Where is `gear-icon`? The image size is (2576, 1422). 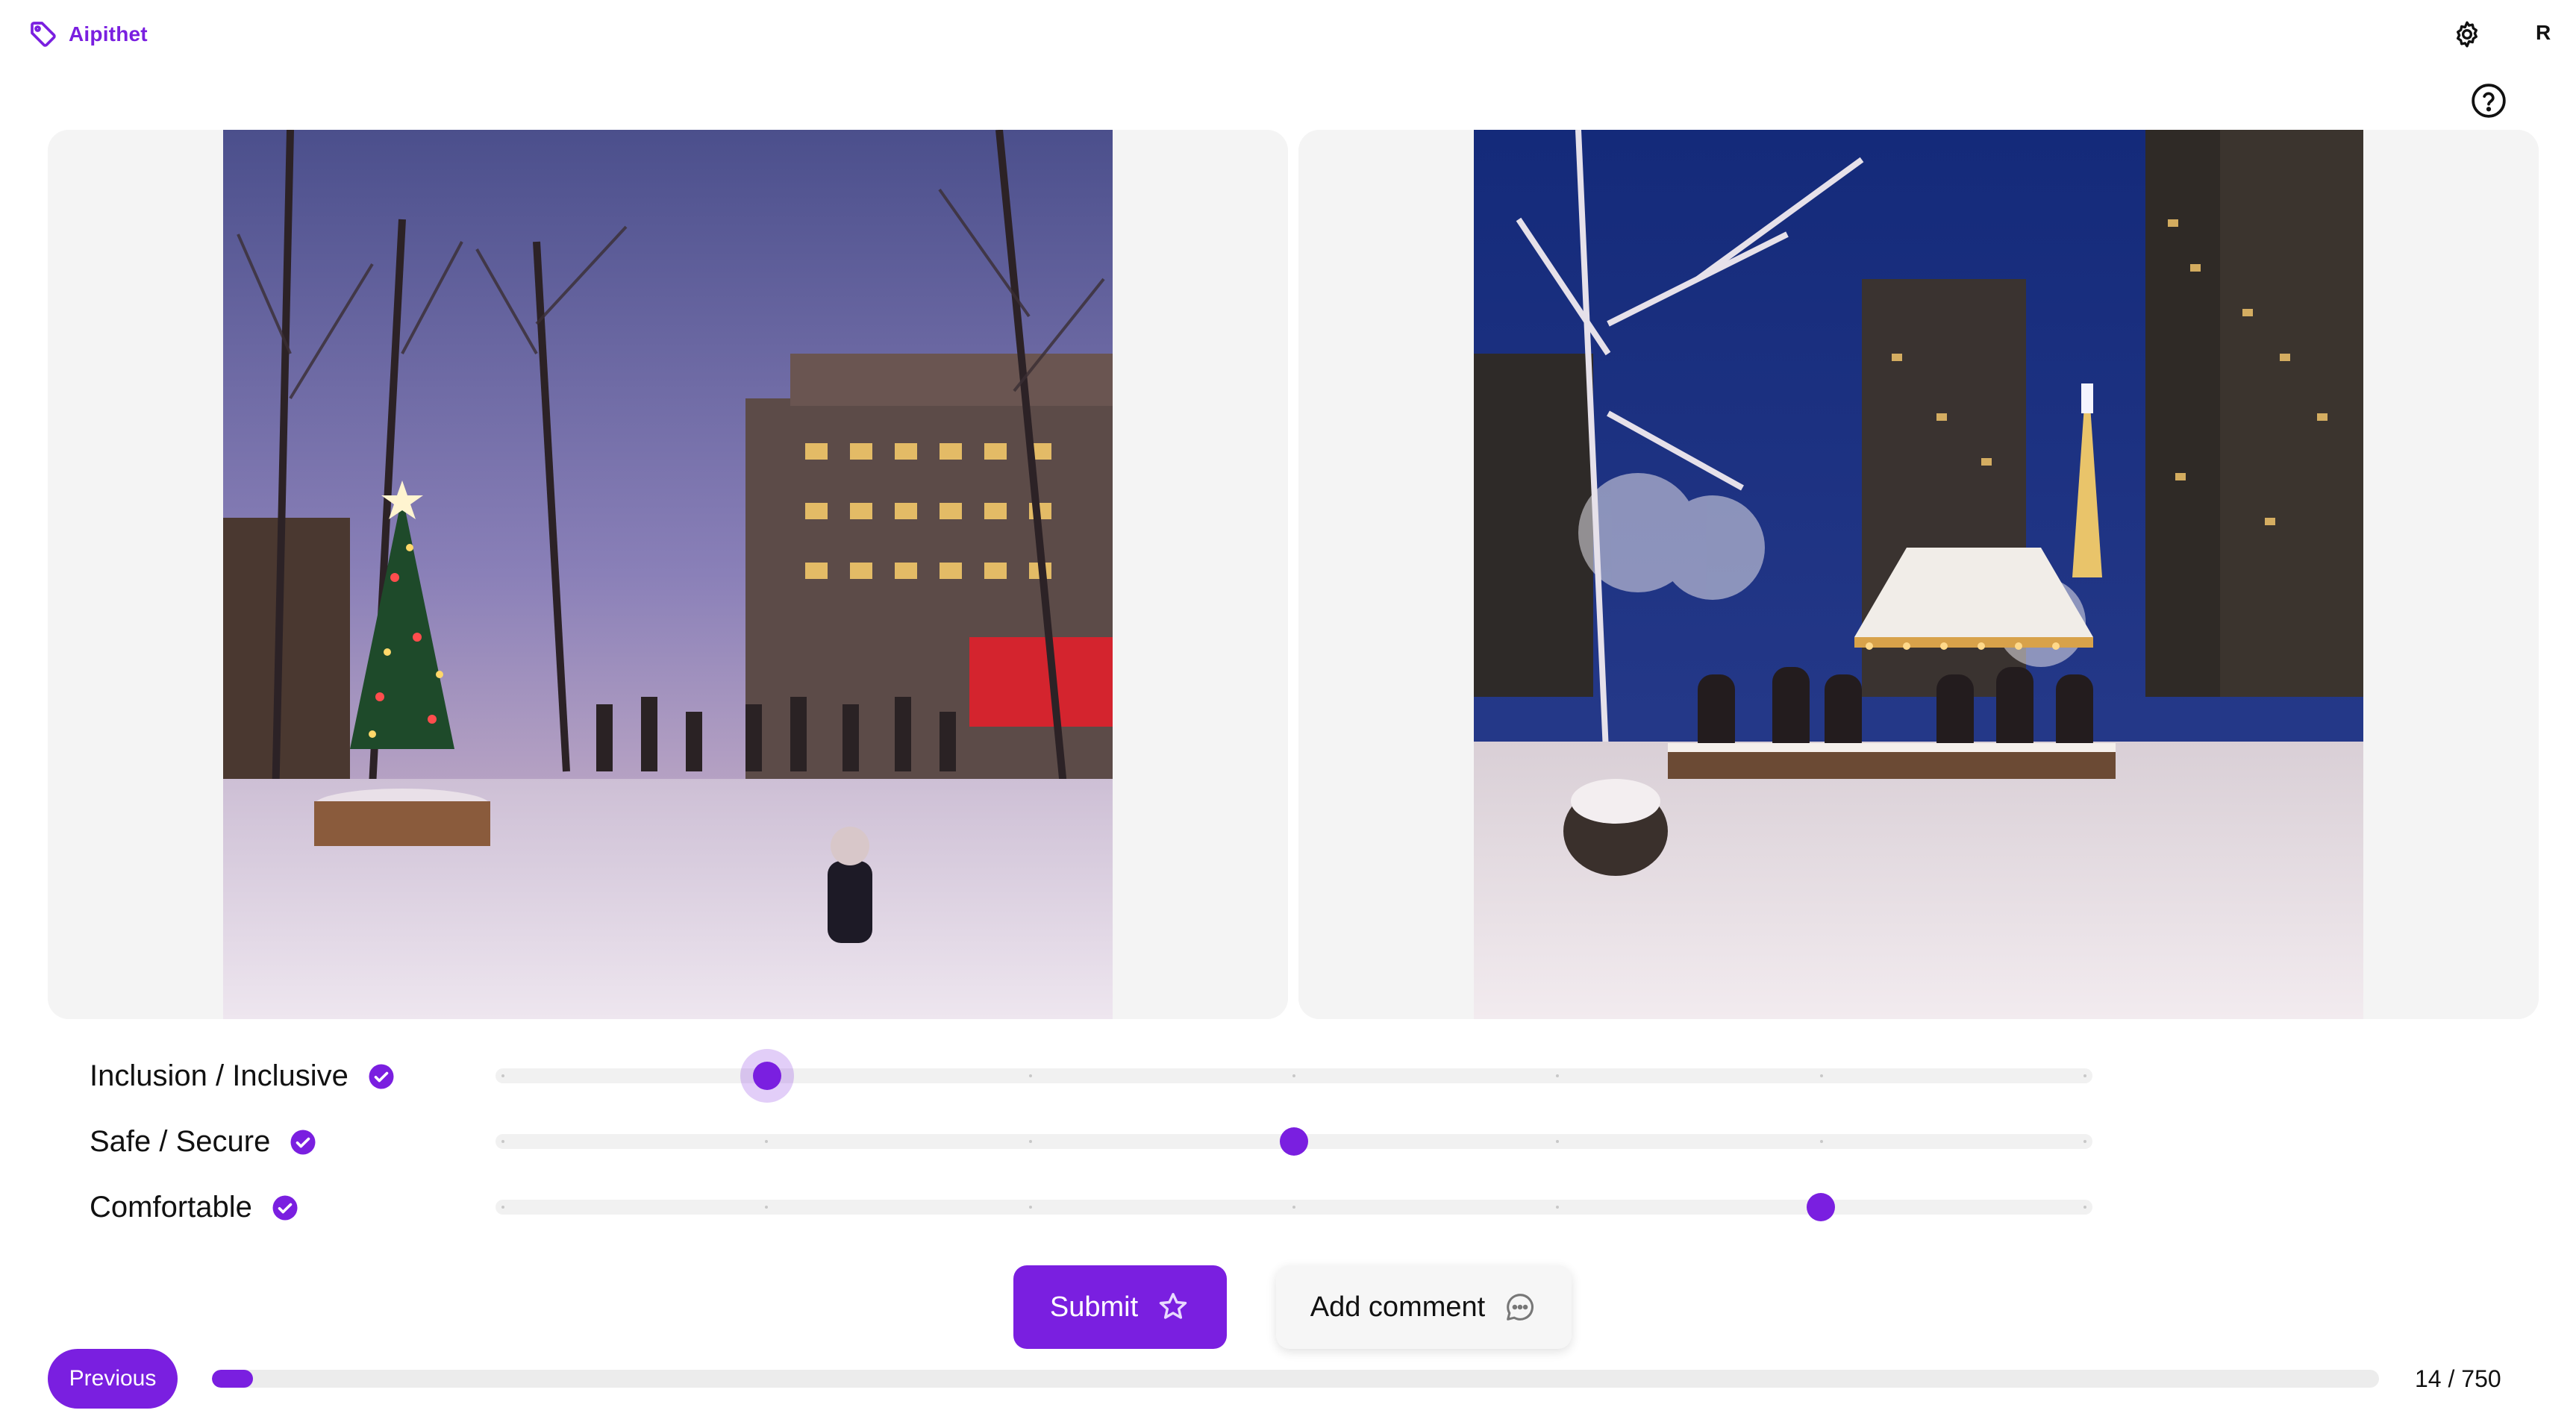 gear-icon is located at coordinates (2467, 34).